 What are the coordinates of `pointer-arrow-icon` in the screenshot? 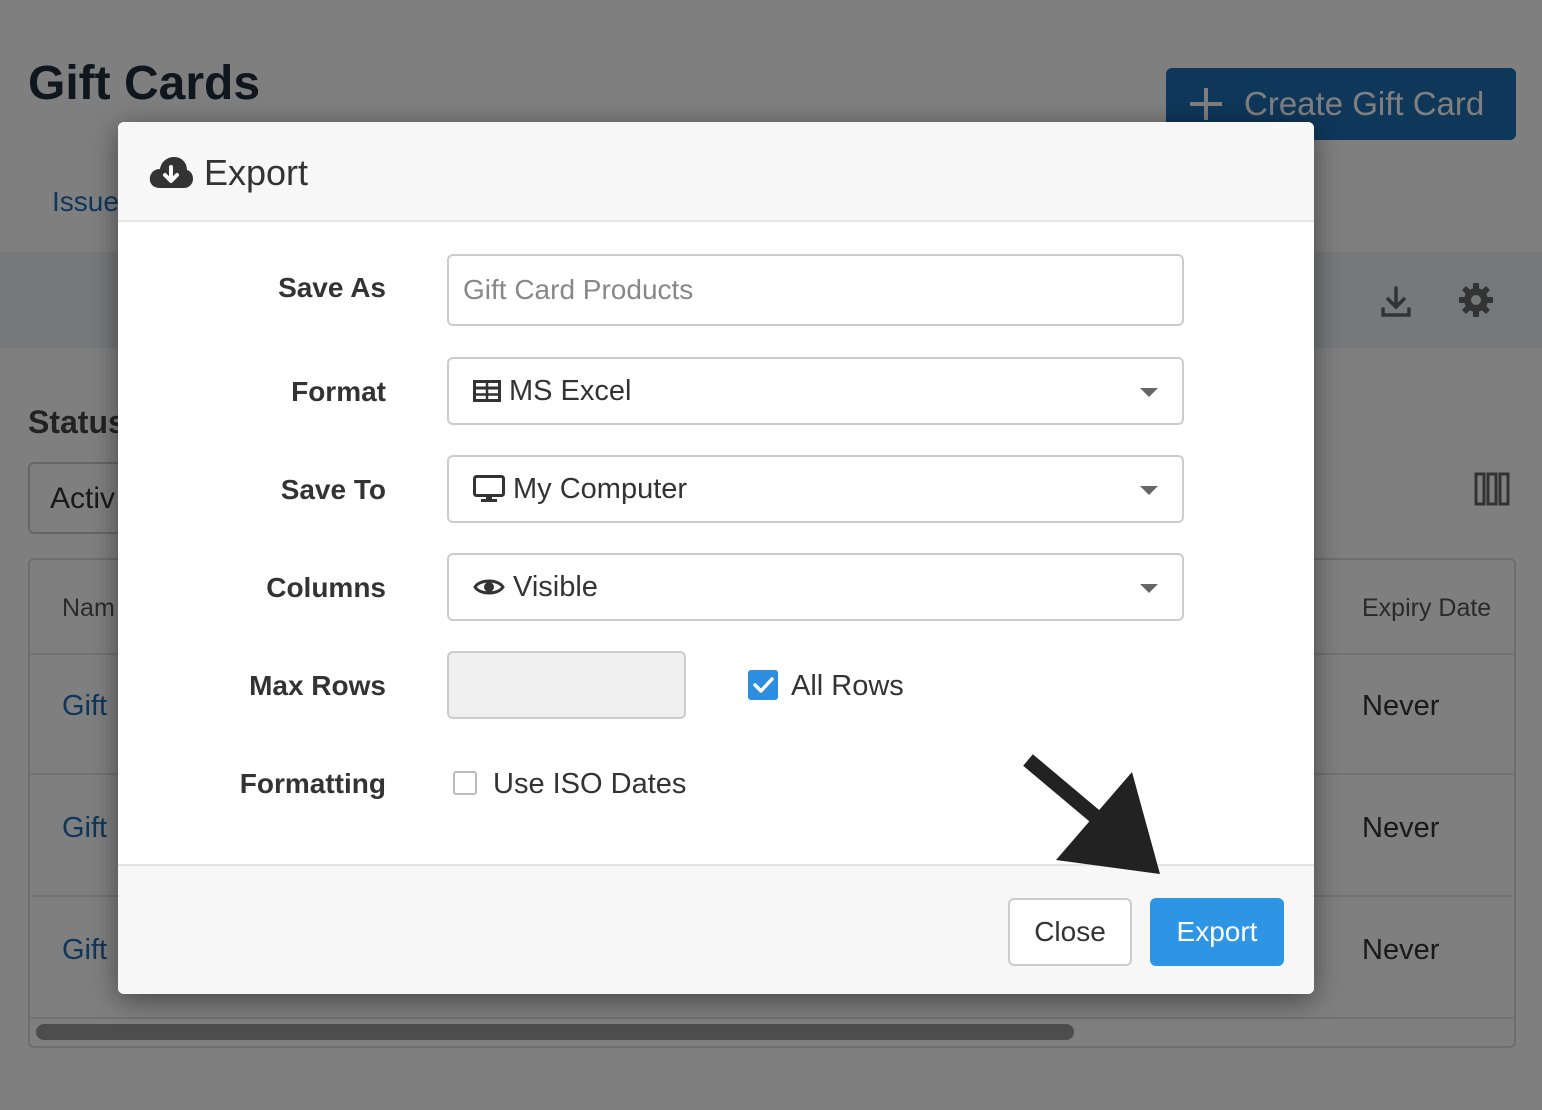 It's located at (1091, 814).